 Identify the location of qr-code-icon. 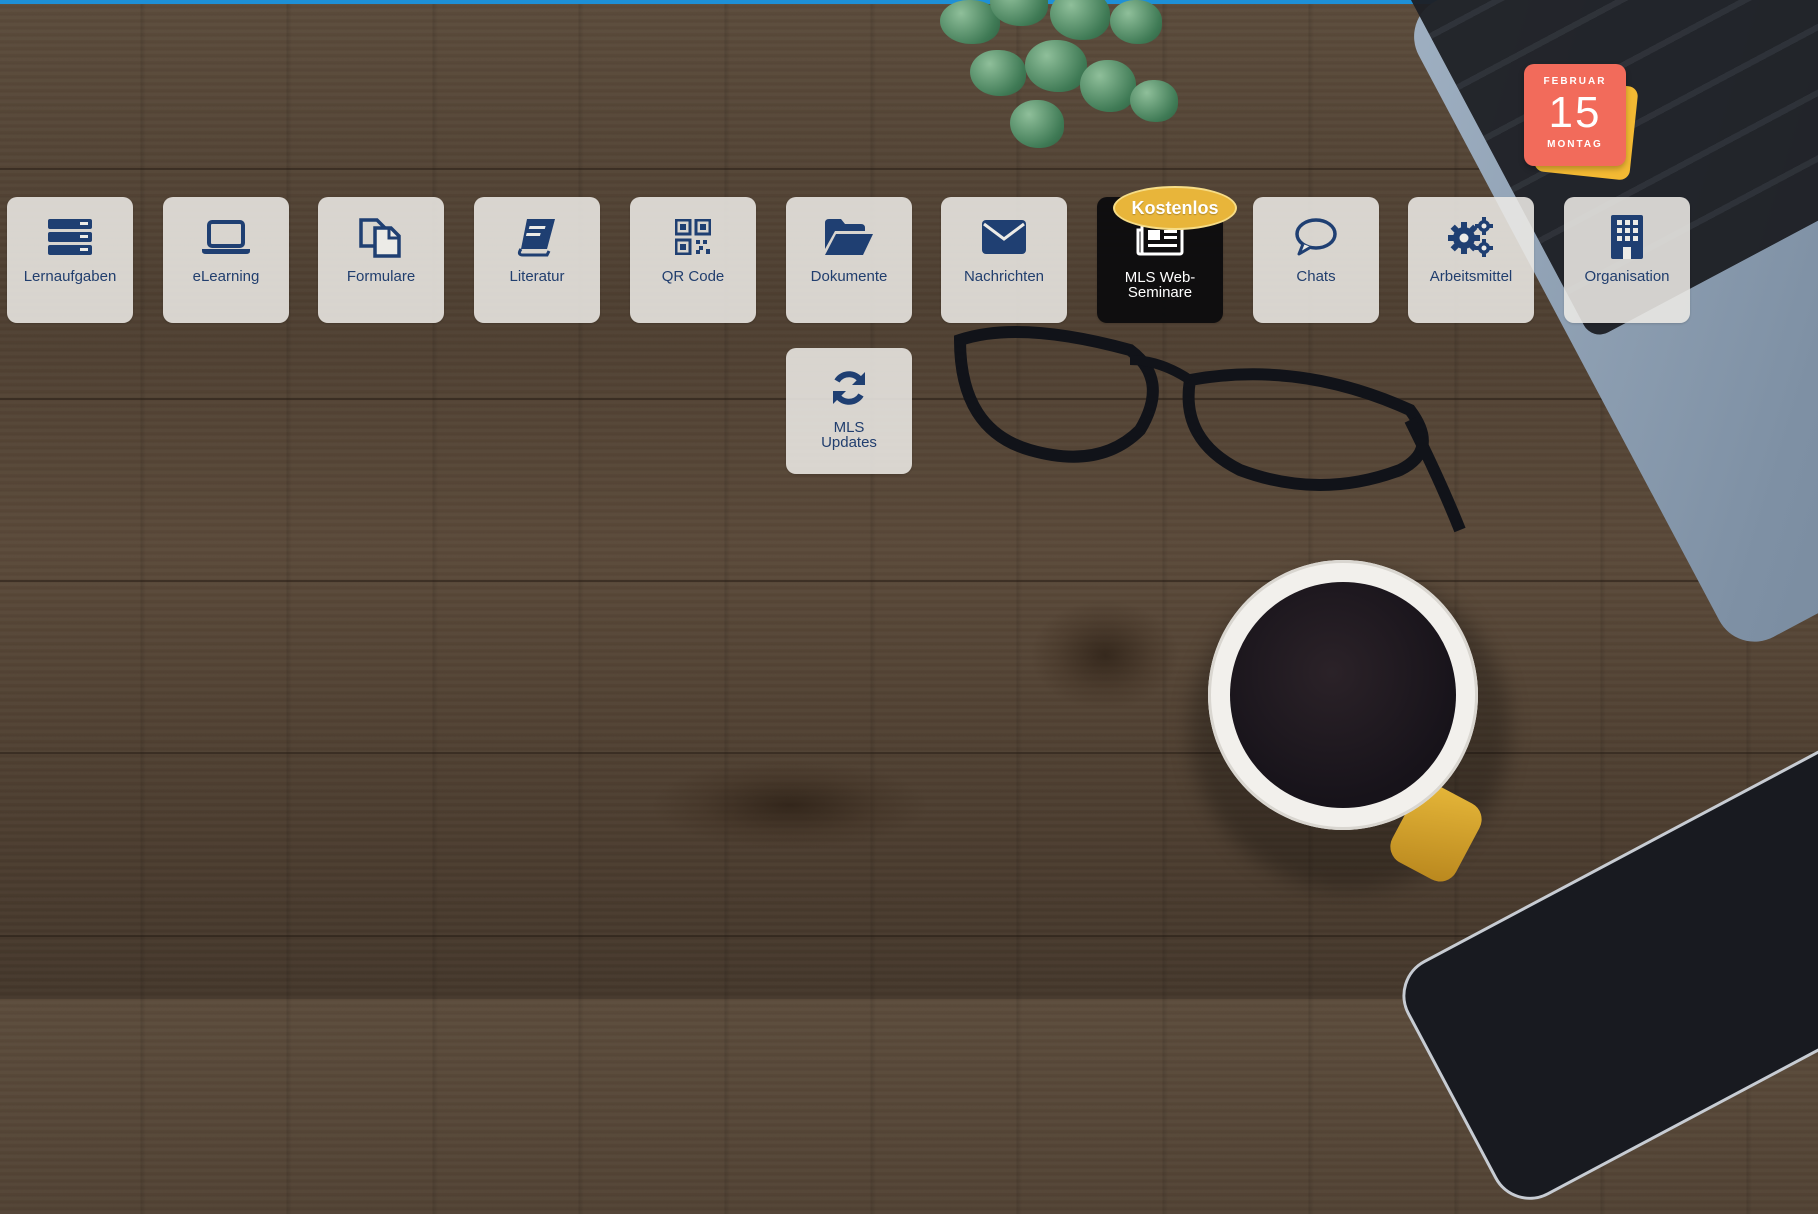
(693, 237).